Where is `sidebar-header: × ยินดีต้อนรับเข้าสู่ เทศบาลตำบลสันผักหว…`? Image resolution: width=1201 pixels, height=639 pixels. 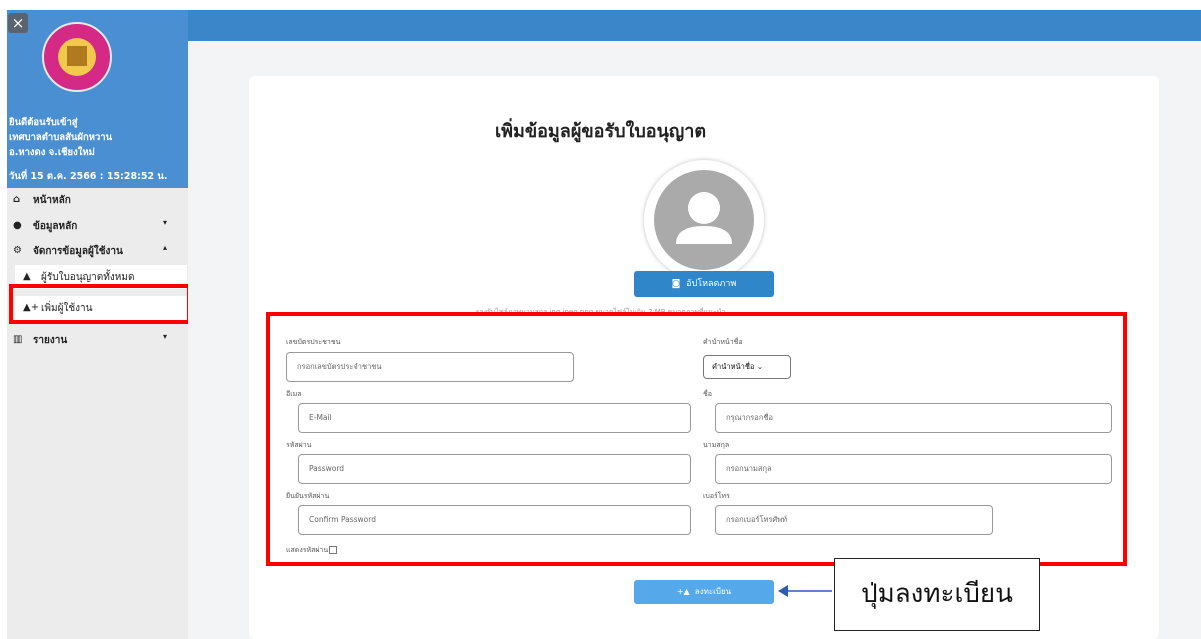
sidebar-header: × ยินดีต้อนรับเข้าสู่ เทศบาลตำบลสันผักหว… is located at coordinates (97, 99).